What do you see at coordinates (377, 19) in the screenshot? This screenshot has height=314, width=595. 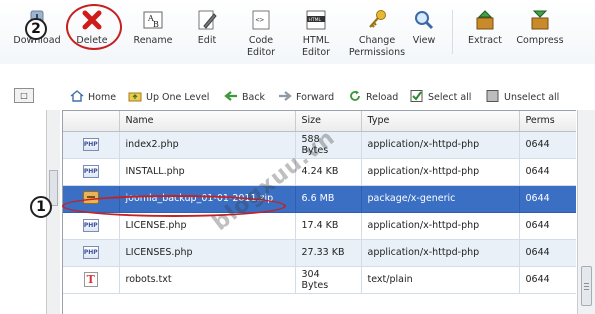 I see `key-icon` at bounding box center [377, 19].